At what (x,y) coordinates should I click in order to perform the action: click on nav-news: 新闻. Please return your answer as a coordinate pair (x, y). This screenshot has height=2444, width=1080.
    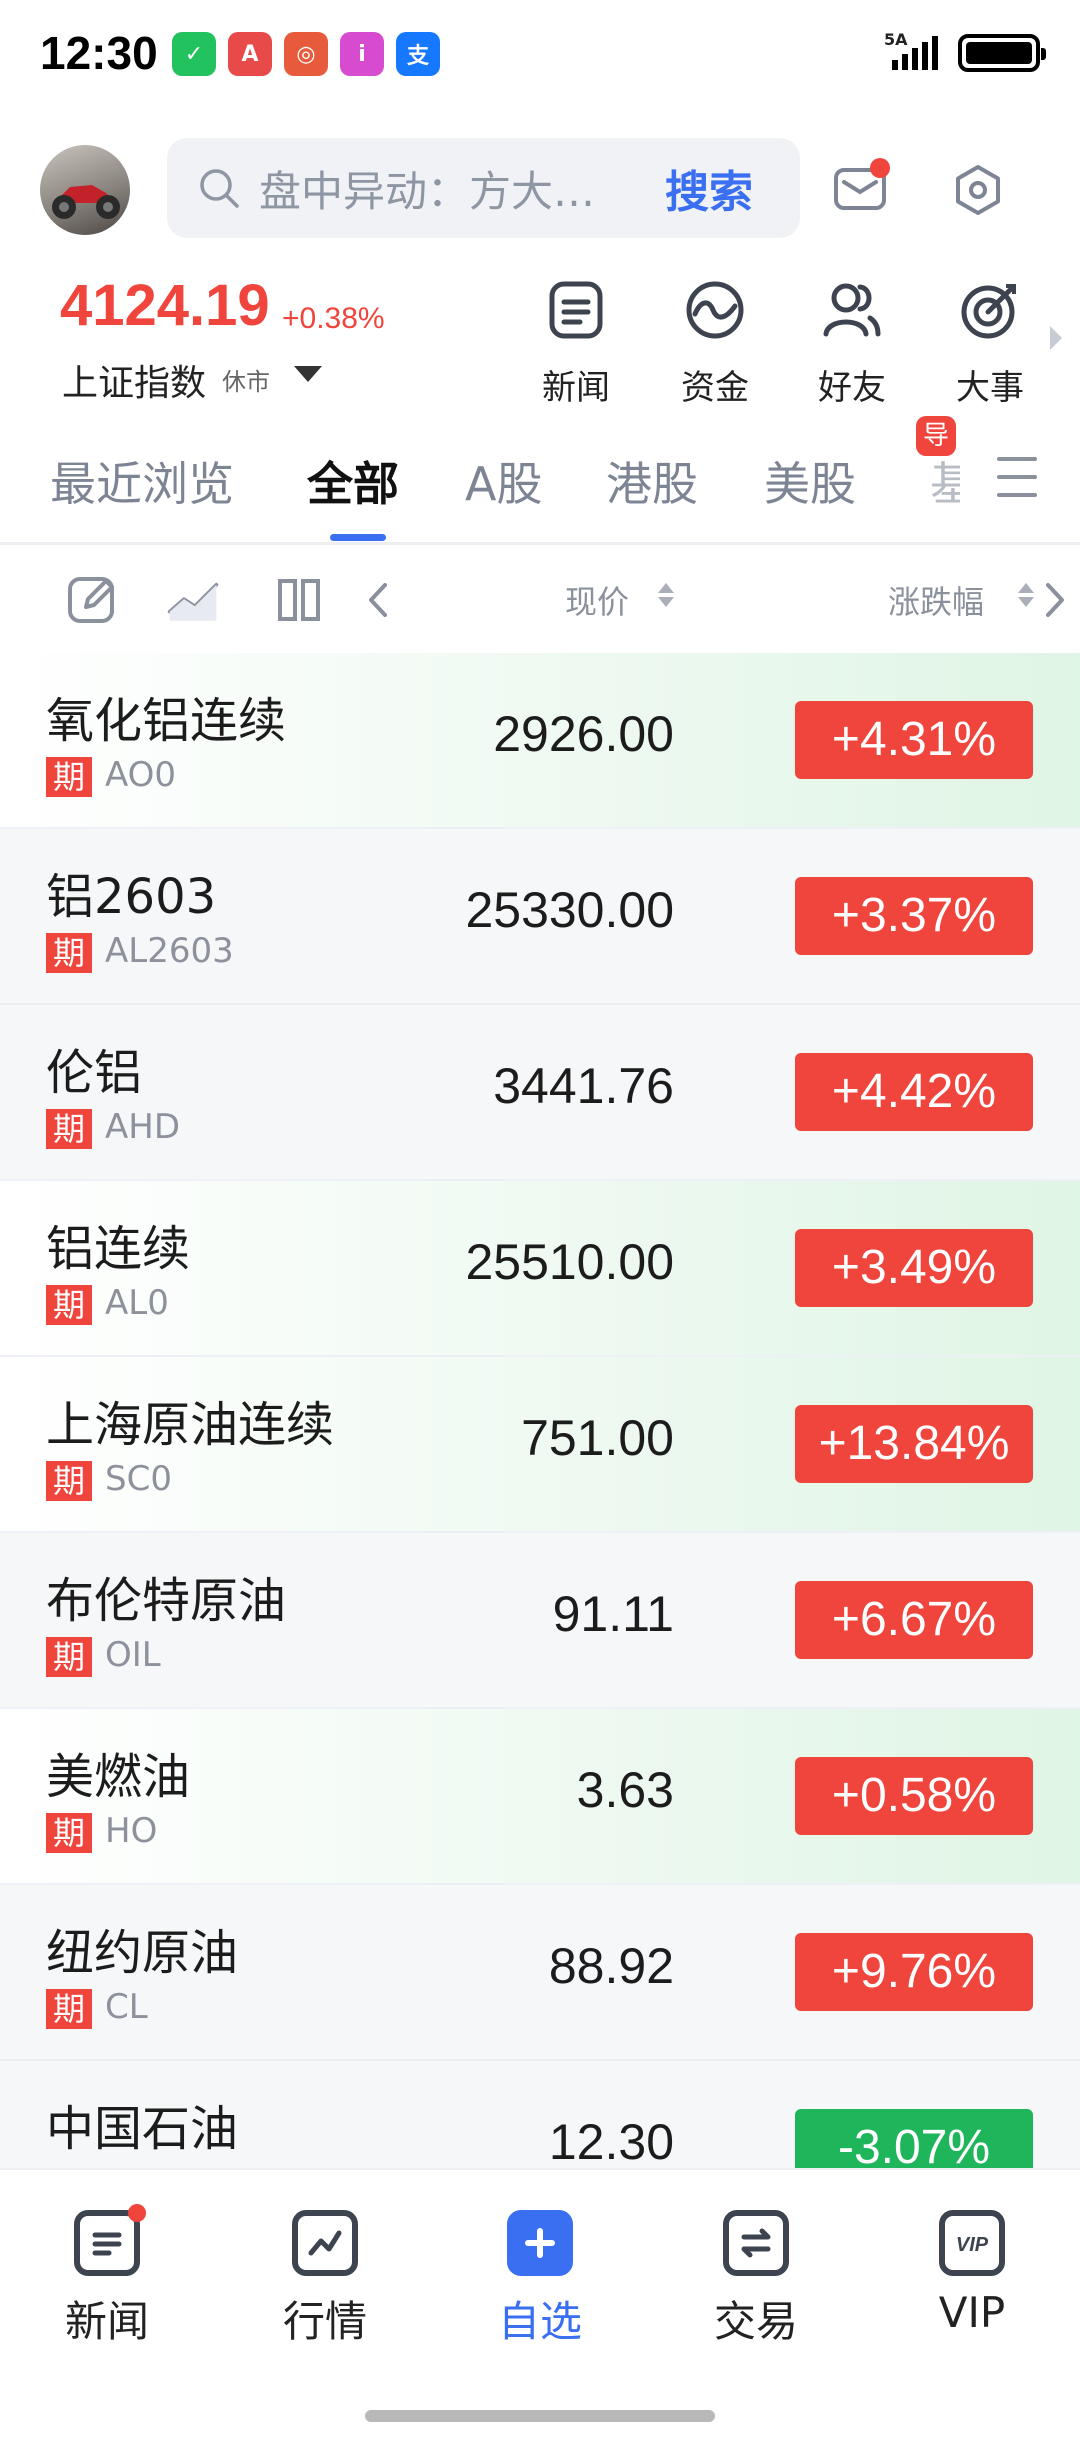
    Looking at the image, I should click on (107, 2276).